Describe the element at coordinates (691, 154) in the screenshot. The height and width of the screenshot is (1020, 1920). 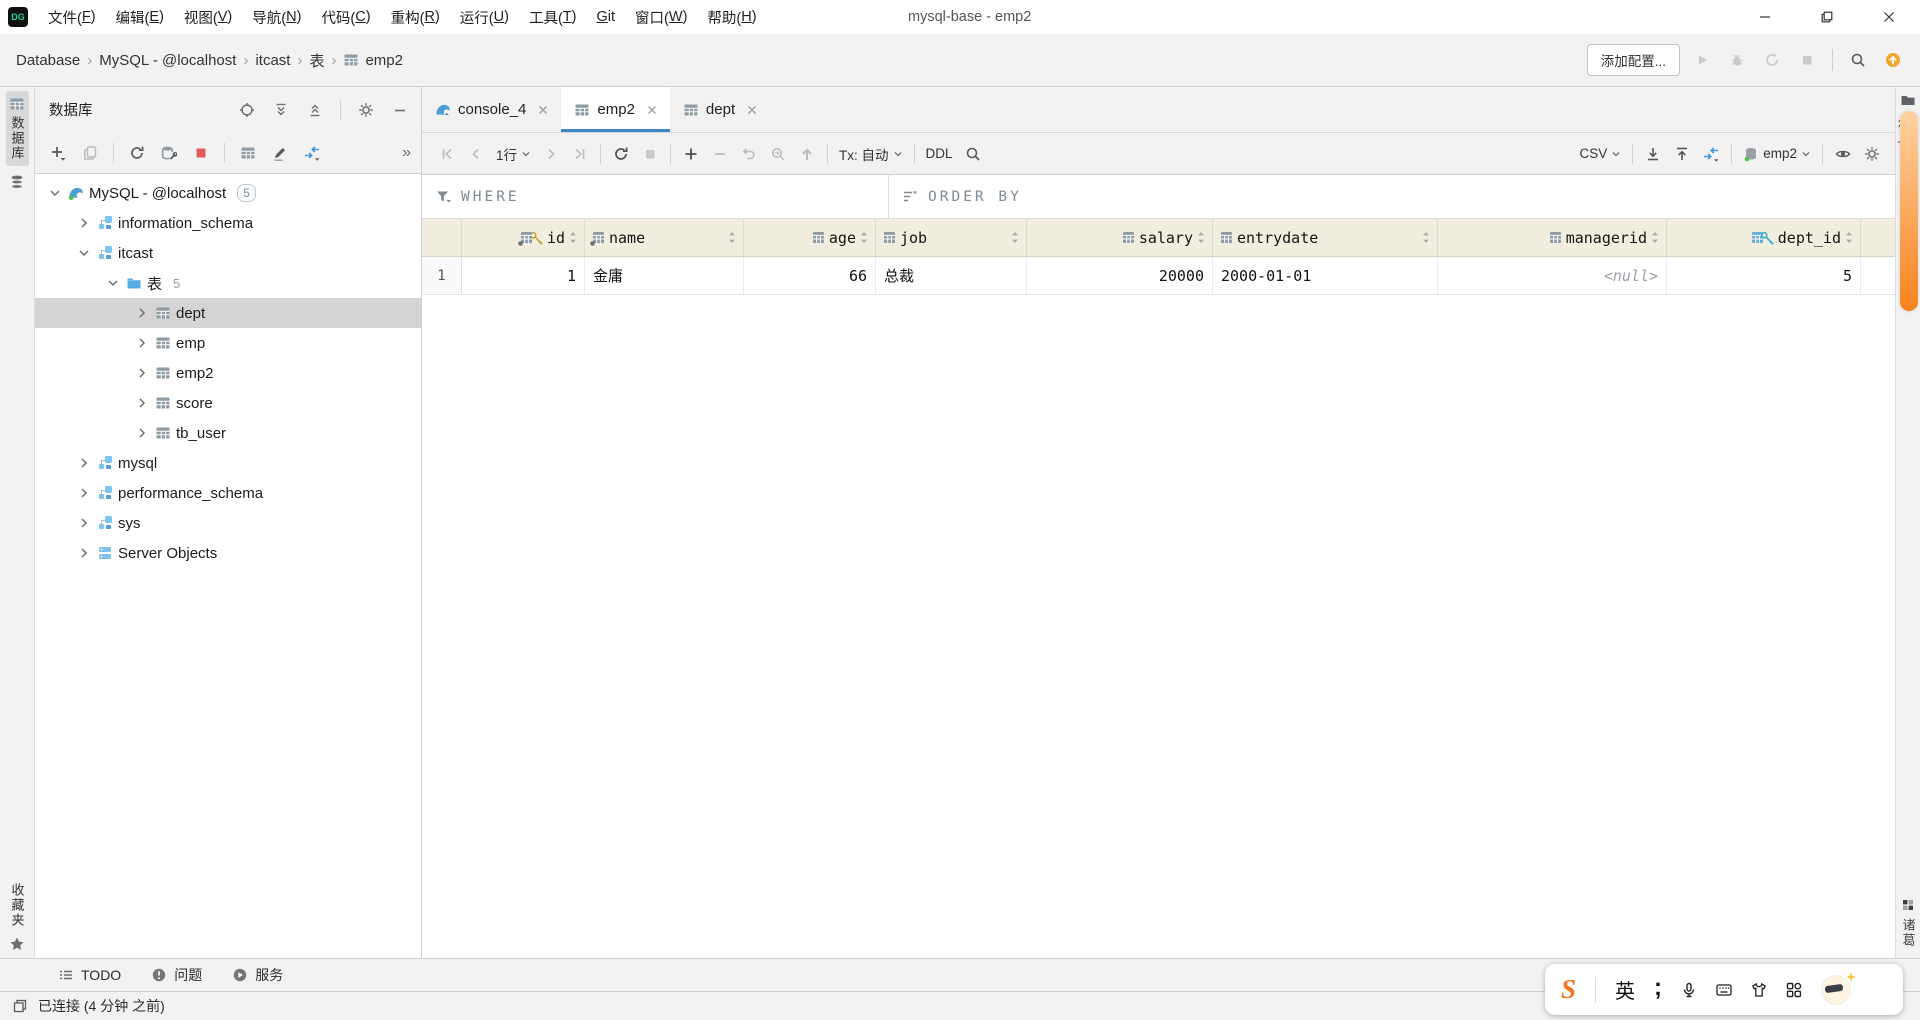
I see `add-row-icon` at that location.